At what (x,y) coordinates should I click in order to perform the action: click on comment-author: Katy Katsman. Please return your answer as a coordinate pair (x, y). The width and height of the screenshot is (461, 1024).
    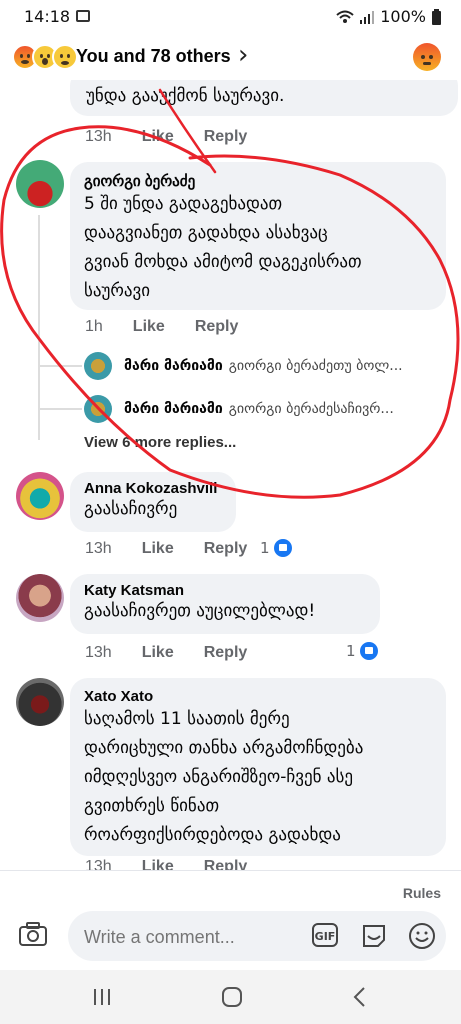
    Looking at the image, I should click on (225, 590).